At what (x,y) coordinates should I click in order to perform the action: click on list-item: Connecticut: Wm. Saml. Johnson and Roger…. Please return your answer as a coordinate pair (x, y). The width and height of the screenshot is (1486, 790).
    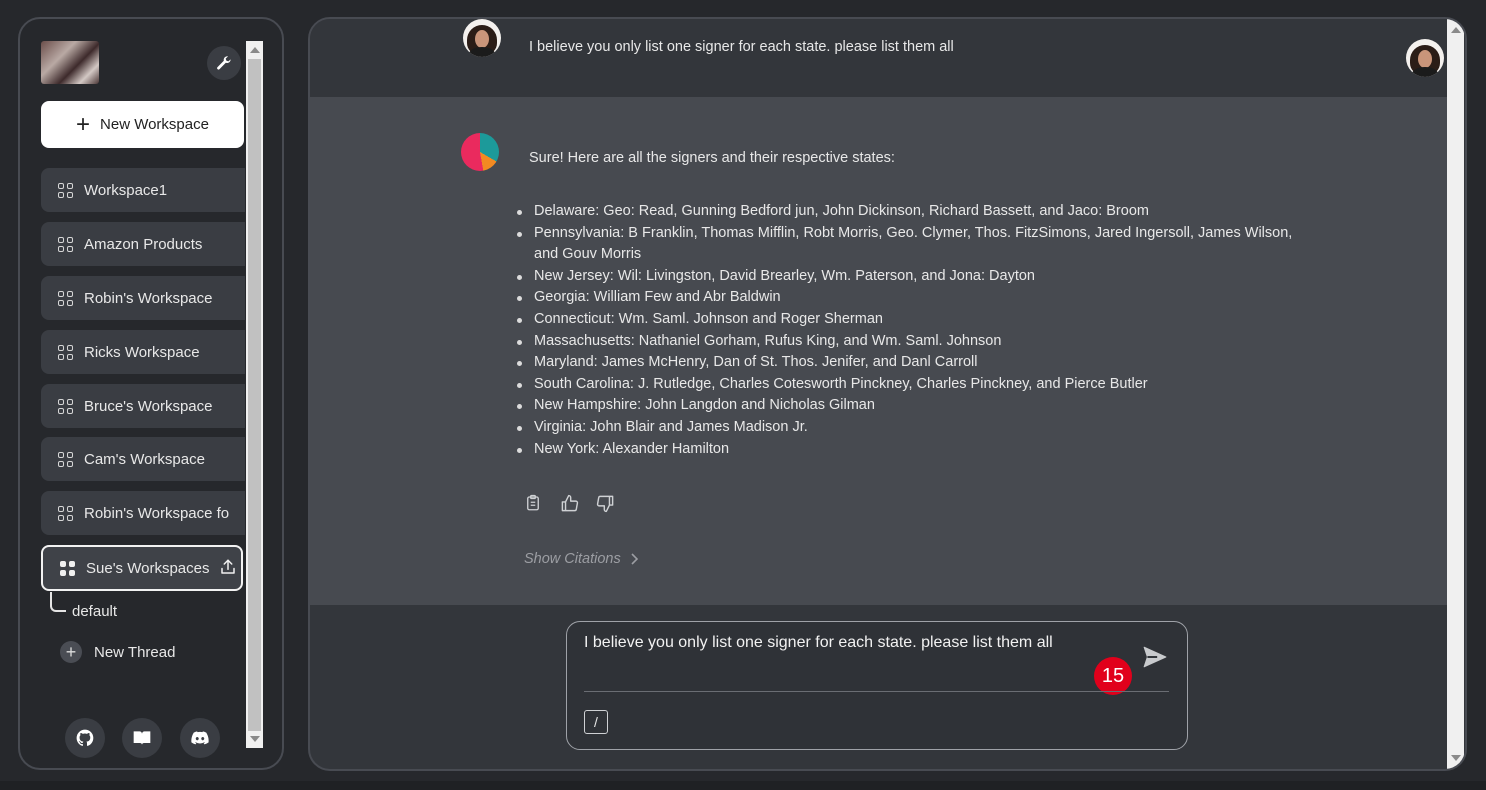
    Looking at the image, I should click on (910, 320).